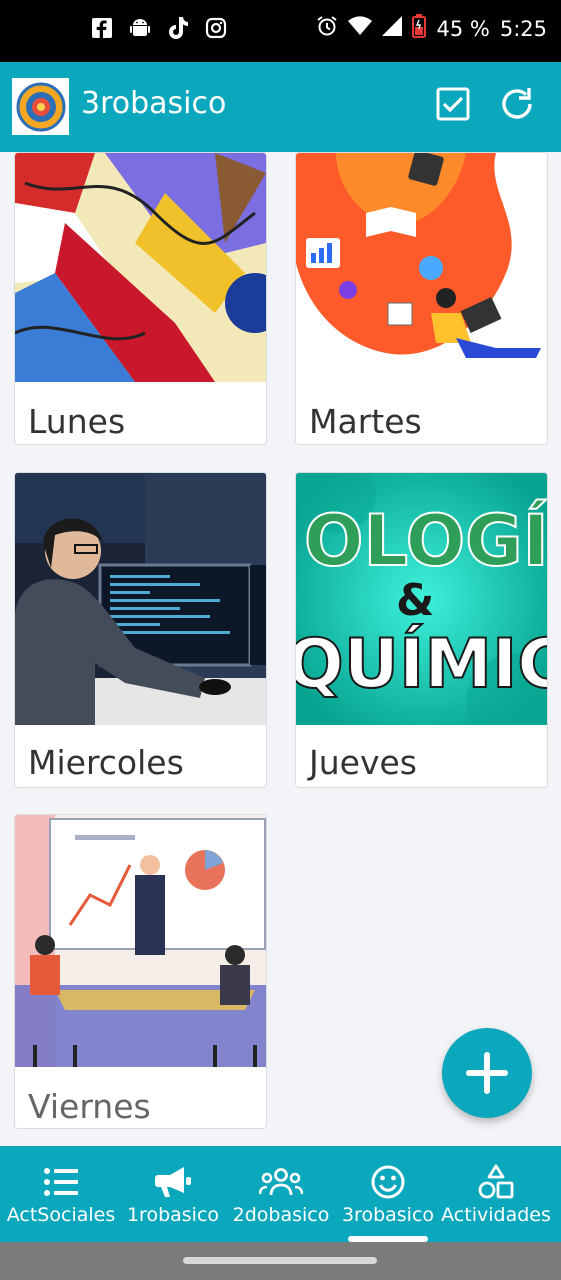 This screenshot has height=1280, width=561. What do you see at coordinates (388, 1215) in the screenshot?
I see `tab-label: 3robasico` at bounding box center [388, 1215].